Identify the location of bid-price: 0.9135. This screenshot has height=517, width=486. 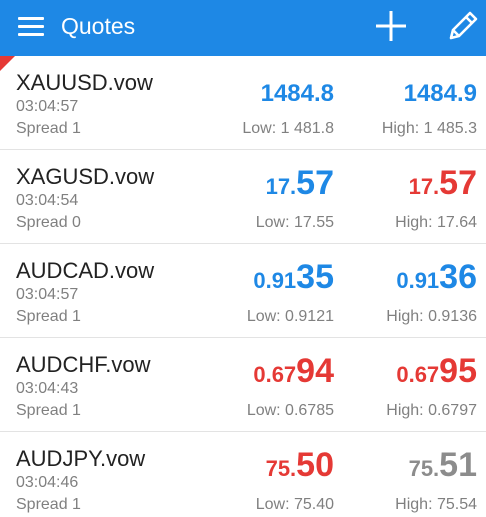
(293, 280).